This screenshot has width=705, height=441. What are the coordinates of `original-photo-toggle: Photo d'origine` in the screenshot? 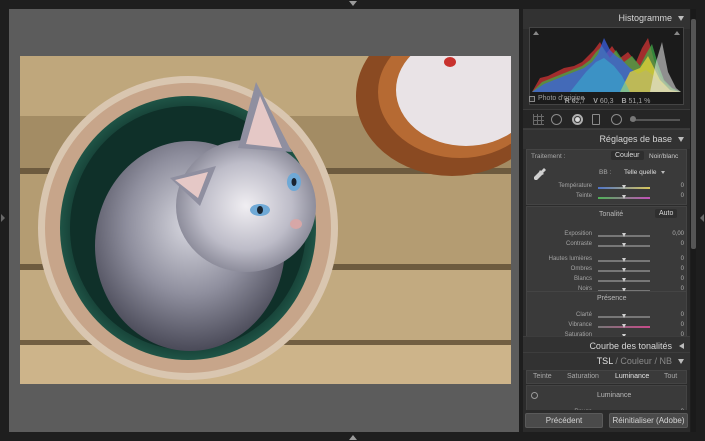 It's located at (556, 98).